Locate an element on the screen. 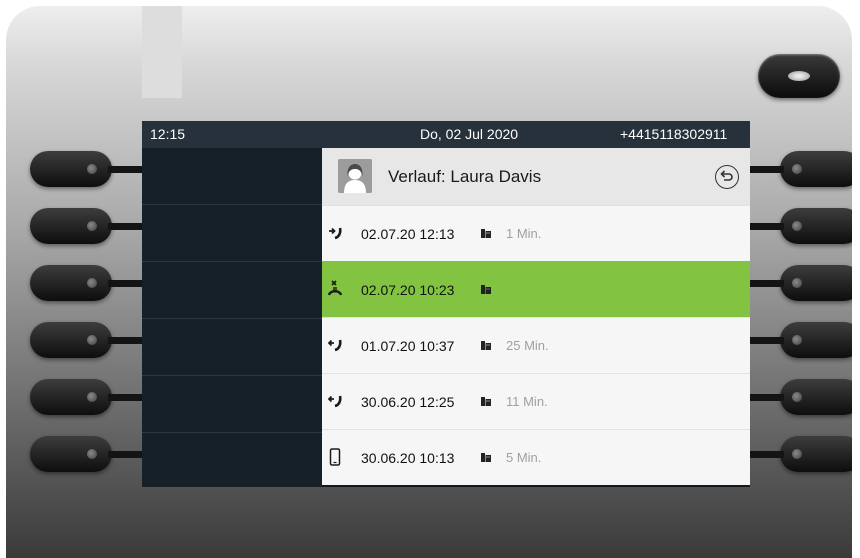 This screenshot has width=860, height=558. page-title: Verlauf: Laura Davis is located at coordinates (465, 176).